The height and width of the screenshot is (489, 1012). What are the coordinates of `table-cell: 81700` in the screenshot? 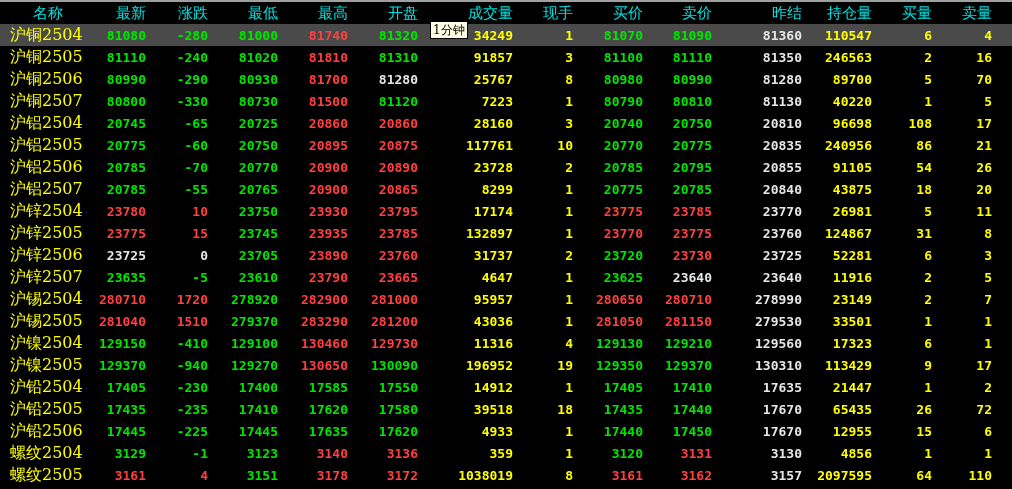 It's located at (328, 79).